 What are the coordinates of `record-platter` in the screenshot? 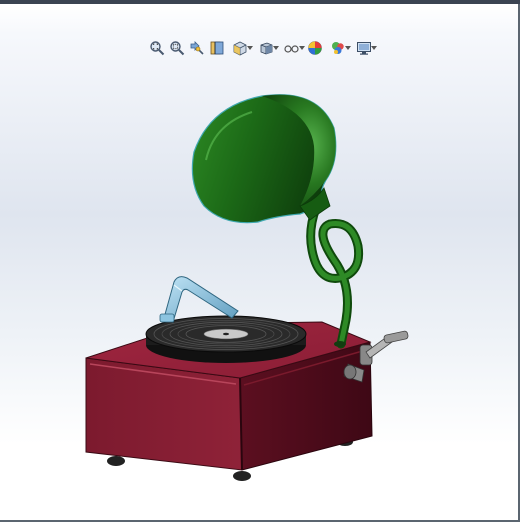 It's located at (226, 339).